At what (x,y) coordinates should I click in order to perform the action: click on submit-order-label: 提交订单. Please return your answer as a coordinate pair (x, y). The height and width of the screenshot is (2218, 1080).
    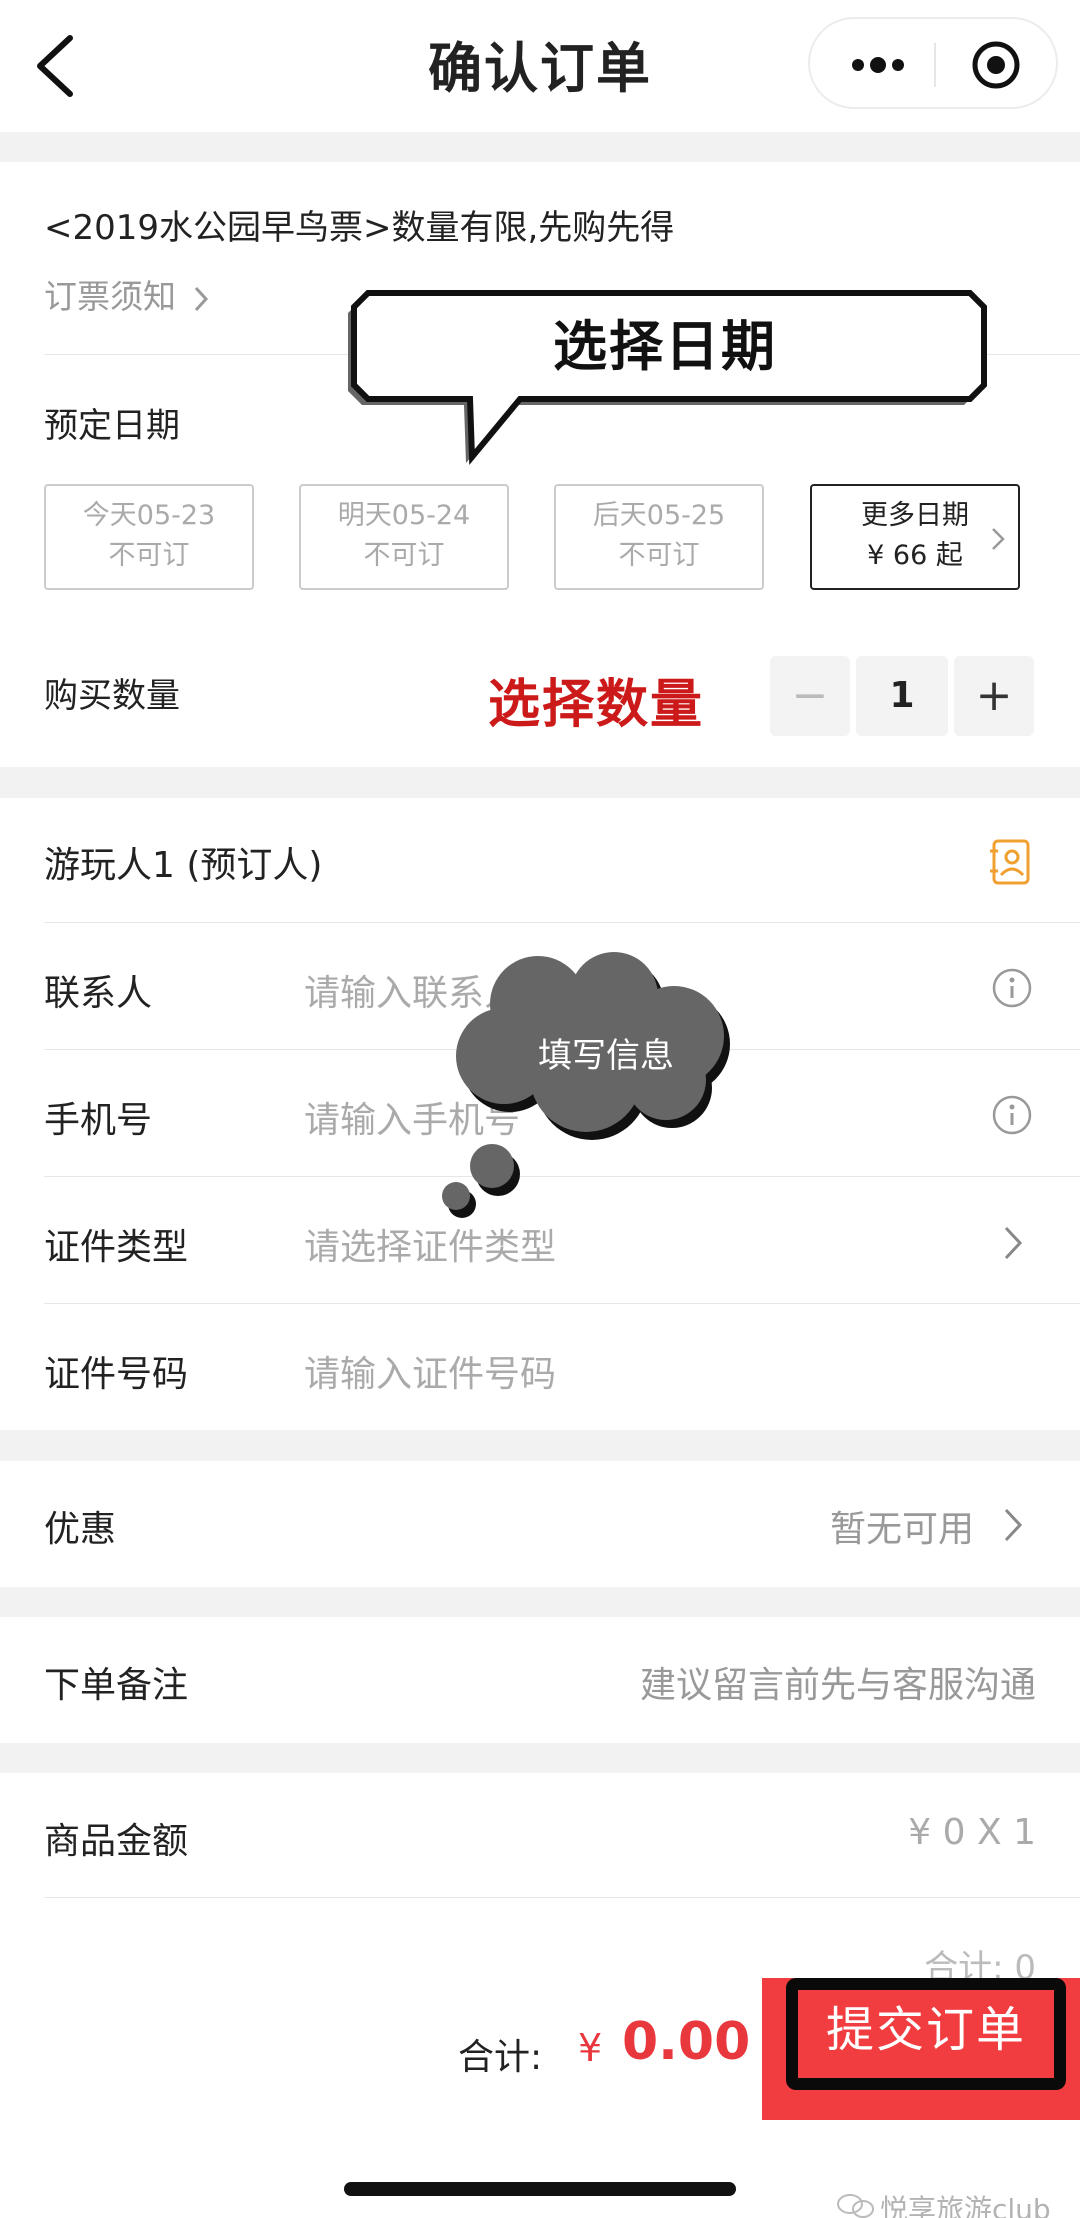
    Looking at the image, I should click on (926, 2025).